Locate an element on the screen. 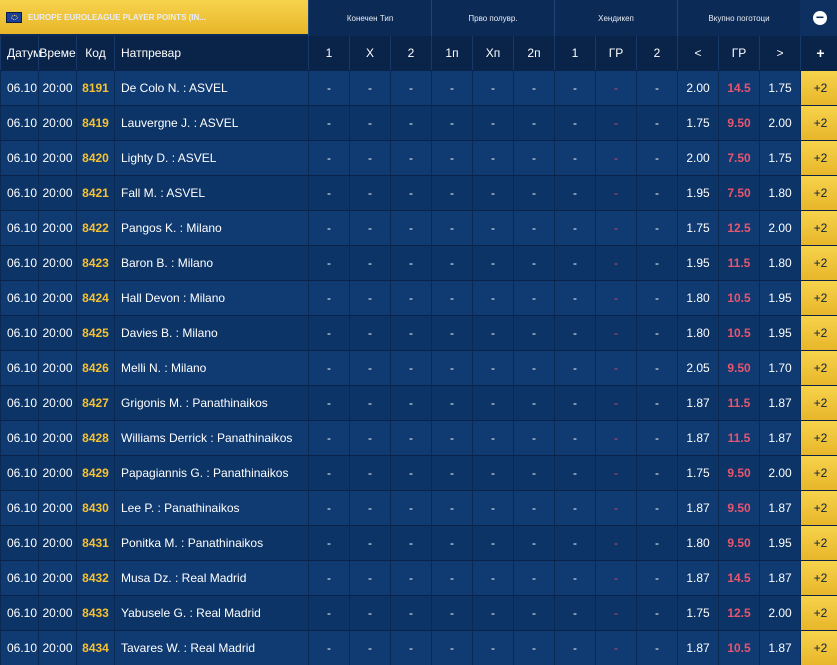 Image resolution: width=837 pixels, height=665 pixels. match-name: Ponitka M. : Panathinaikos is located at coordinates (211, 543).